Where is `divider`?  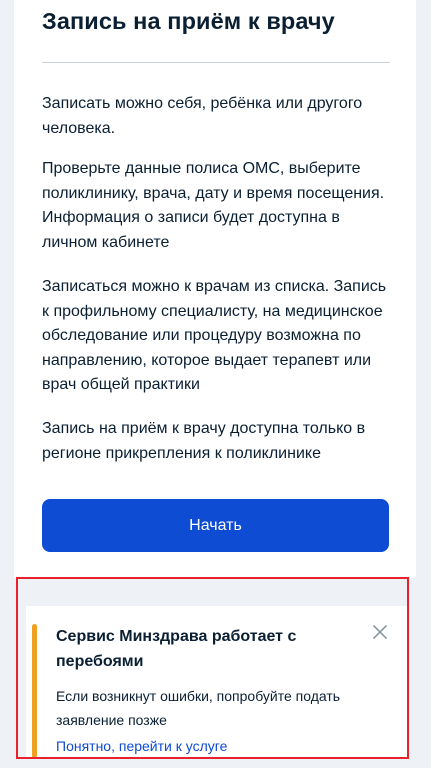 divider is located at coordinates (216, 62).